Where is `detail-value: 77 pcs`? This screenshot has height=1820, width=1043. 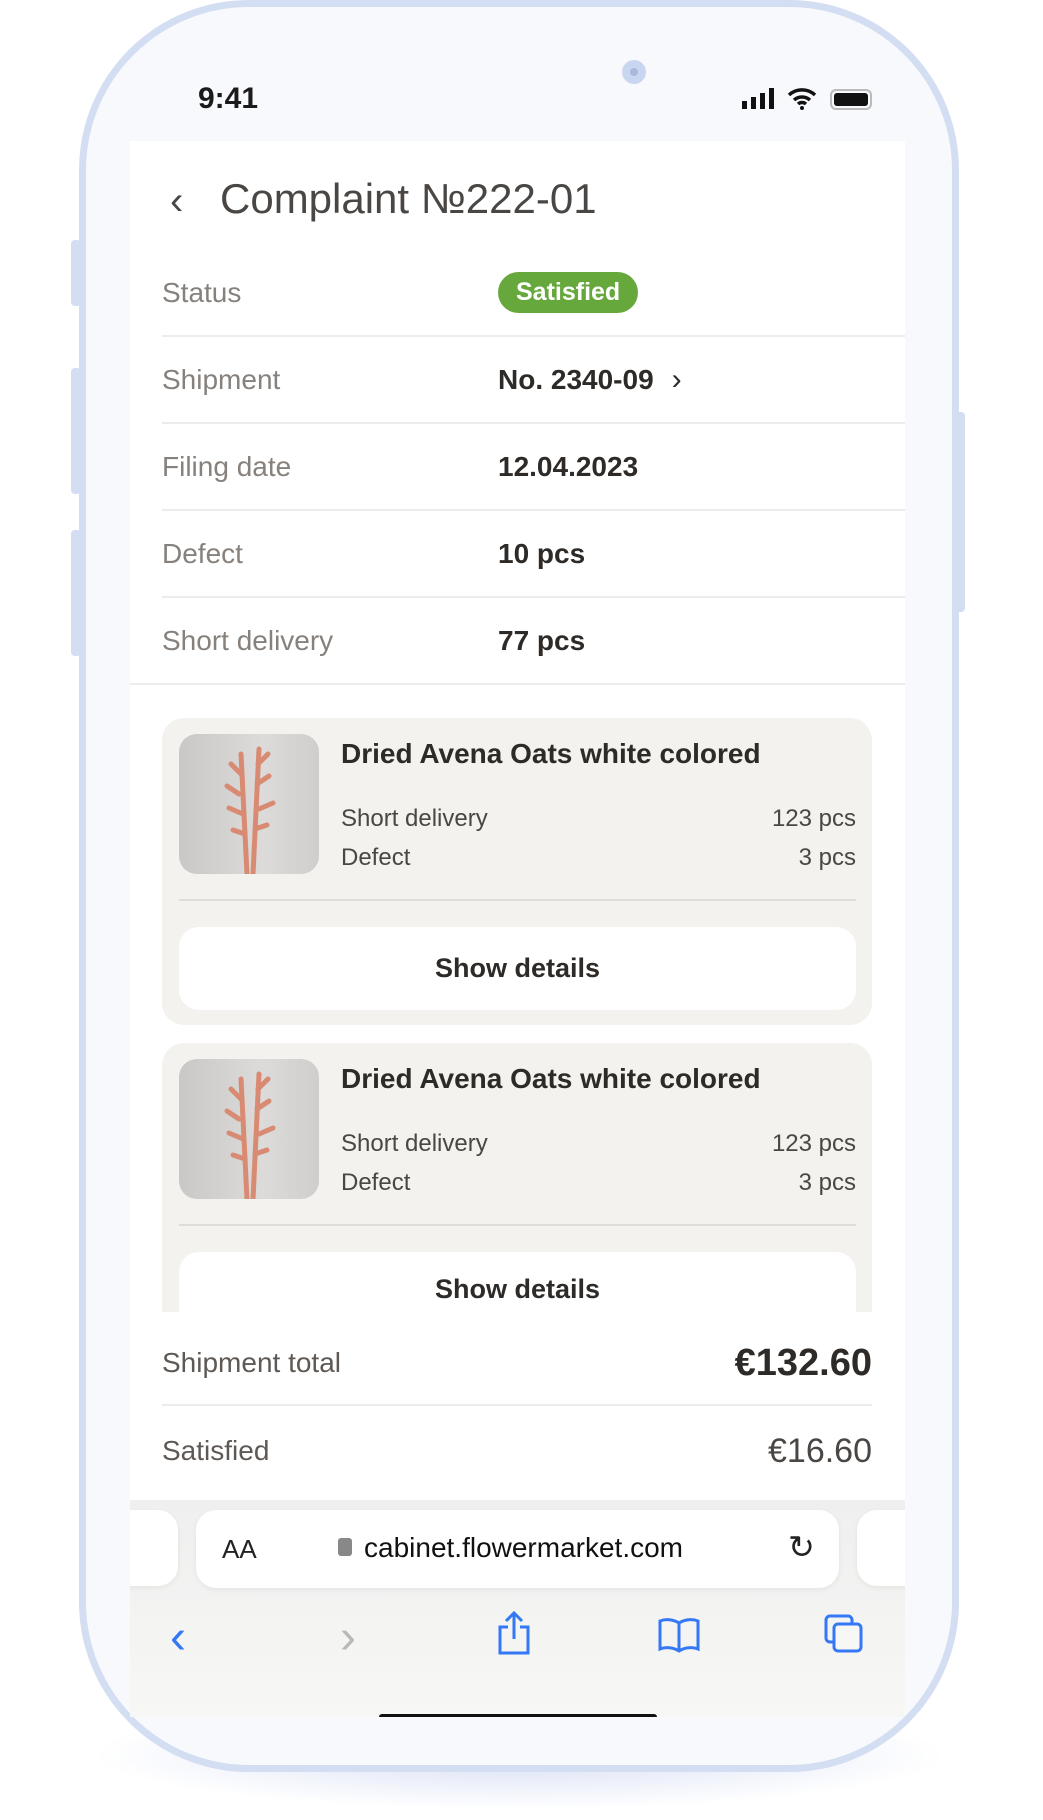 detail-value: 77 pcs is located at coordinates (542, 640).